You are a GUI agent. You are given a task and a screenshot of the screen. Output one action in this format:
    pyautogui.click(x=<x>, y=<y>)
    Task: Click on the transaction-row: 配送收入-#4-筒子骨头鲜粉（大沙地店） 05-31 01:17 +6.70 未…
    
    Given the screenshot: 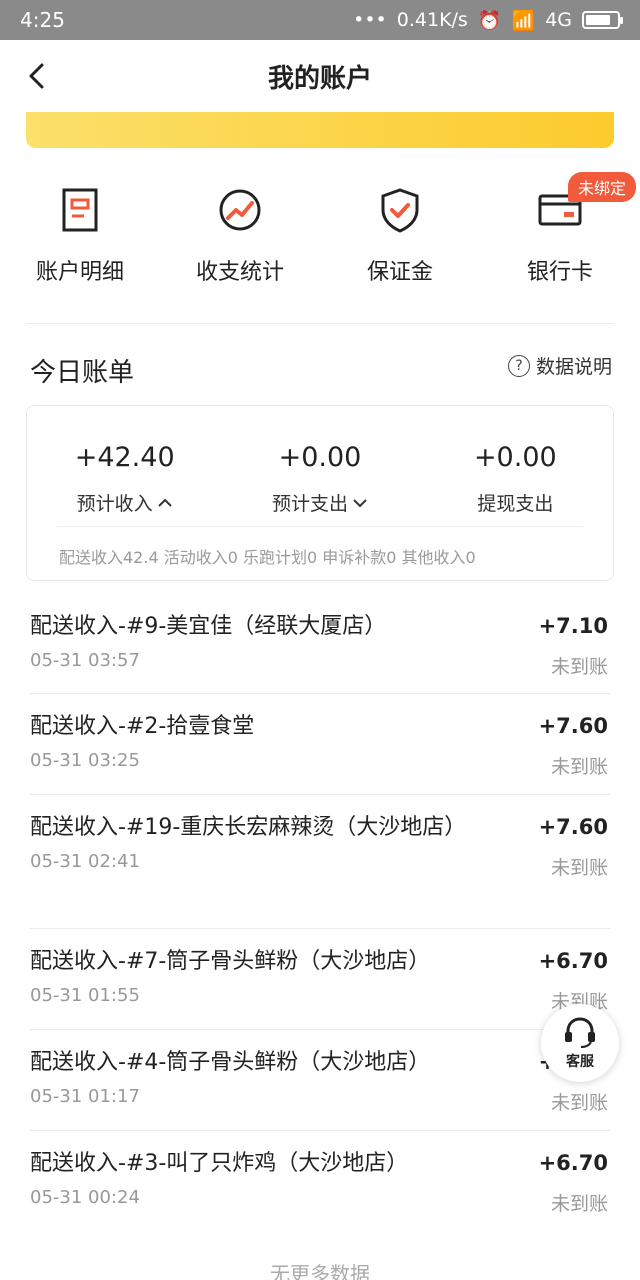 What is the action you would take?
    pyautogui.click(x=320, y=1080)
    